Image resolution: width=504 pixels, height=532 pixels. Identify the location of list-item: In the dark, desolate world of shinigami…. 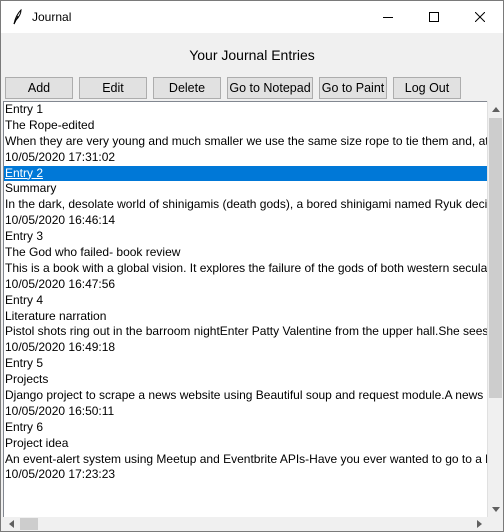
(246, 205).